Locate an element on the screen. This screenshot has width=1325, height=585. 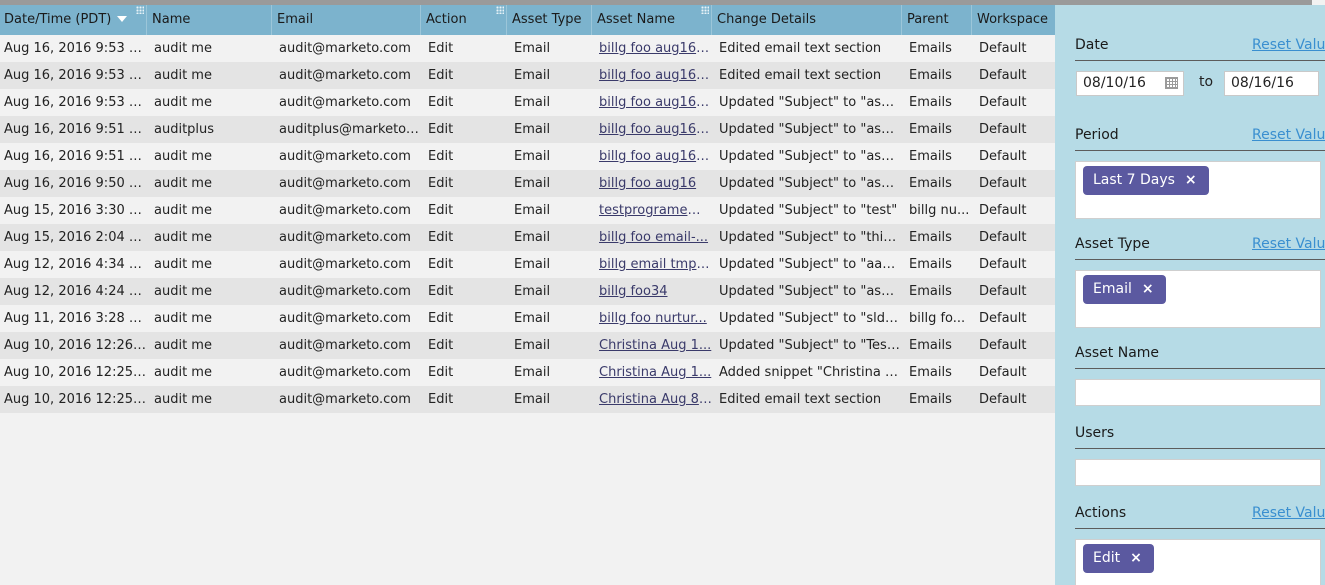
column-header-parent: Parent is located at coordinates (937, 20).